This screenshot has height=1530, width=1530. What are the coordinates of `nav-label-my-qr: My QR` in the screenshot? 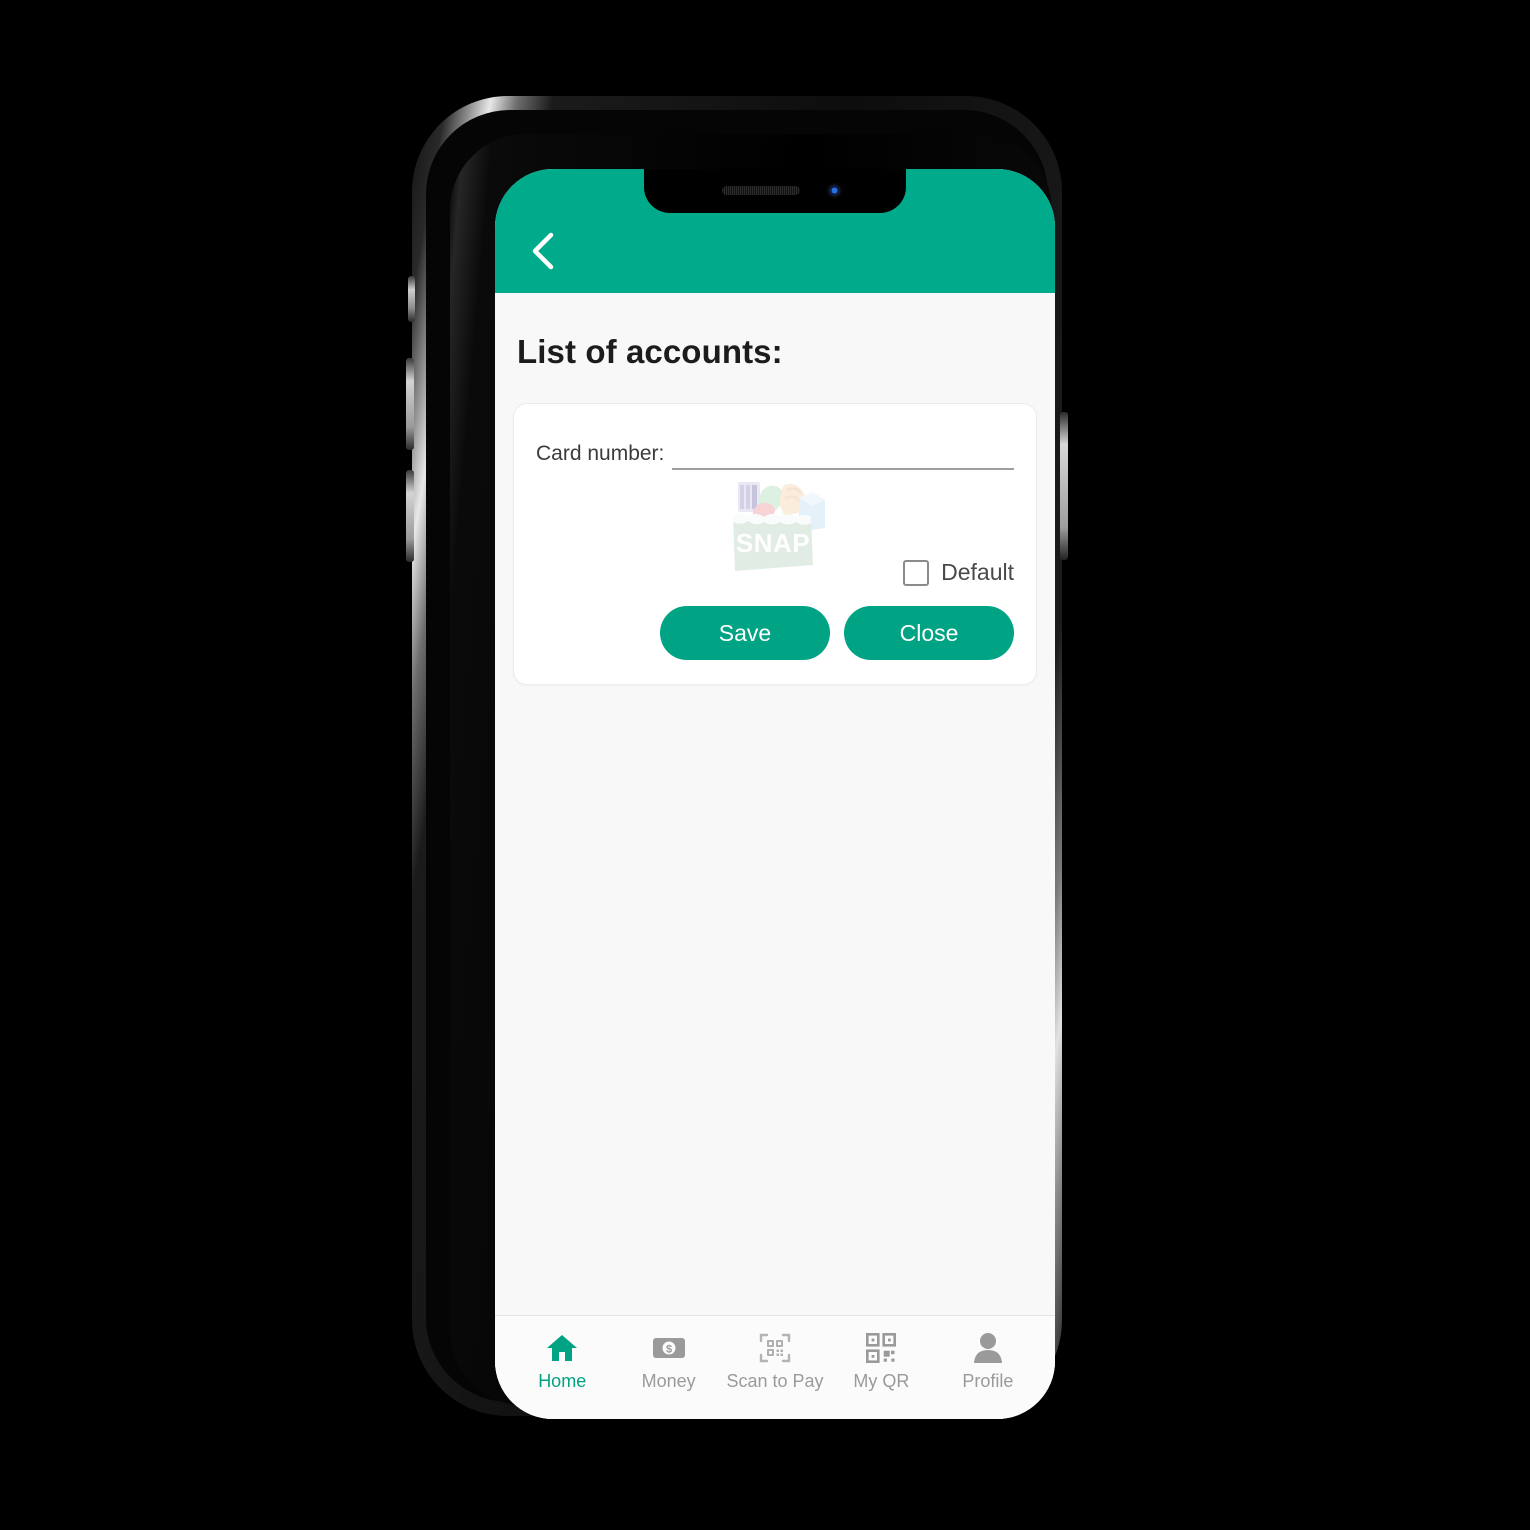 It's located at (881, 1381).